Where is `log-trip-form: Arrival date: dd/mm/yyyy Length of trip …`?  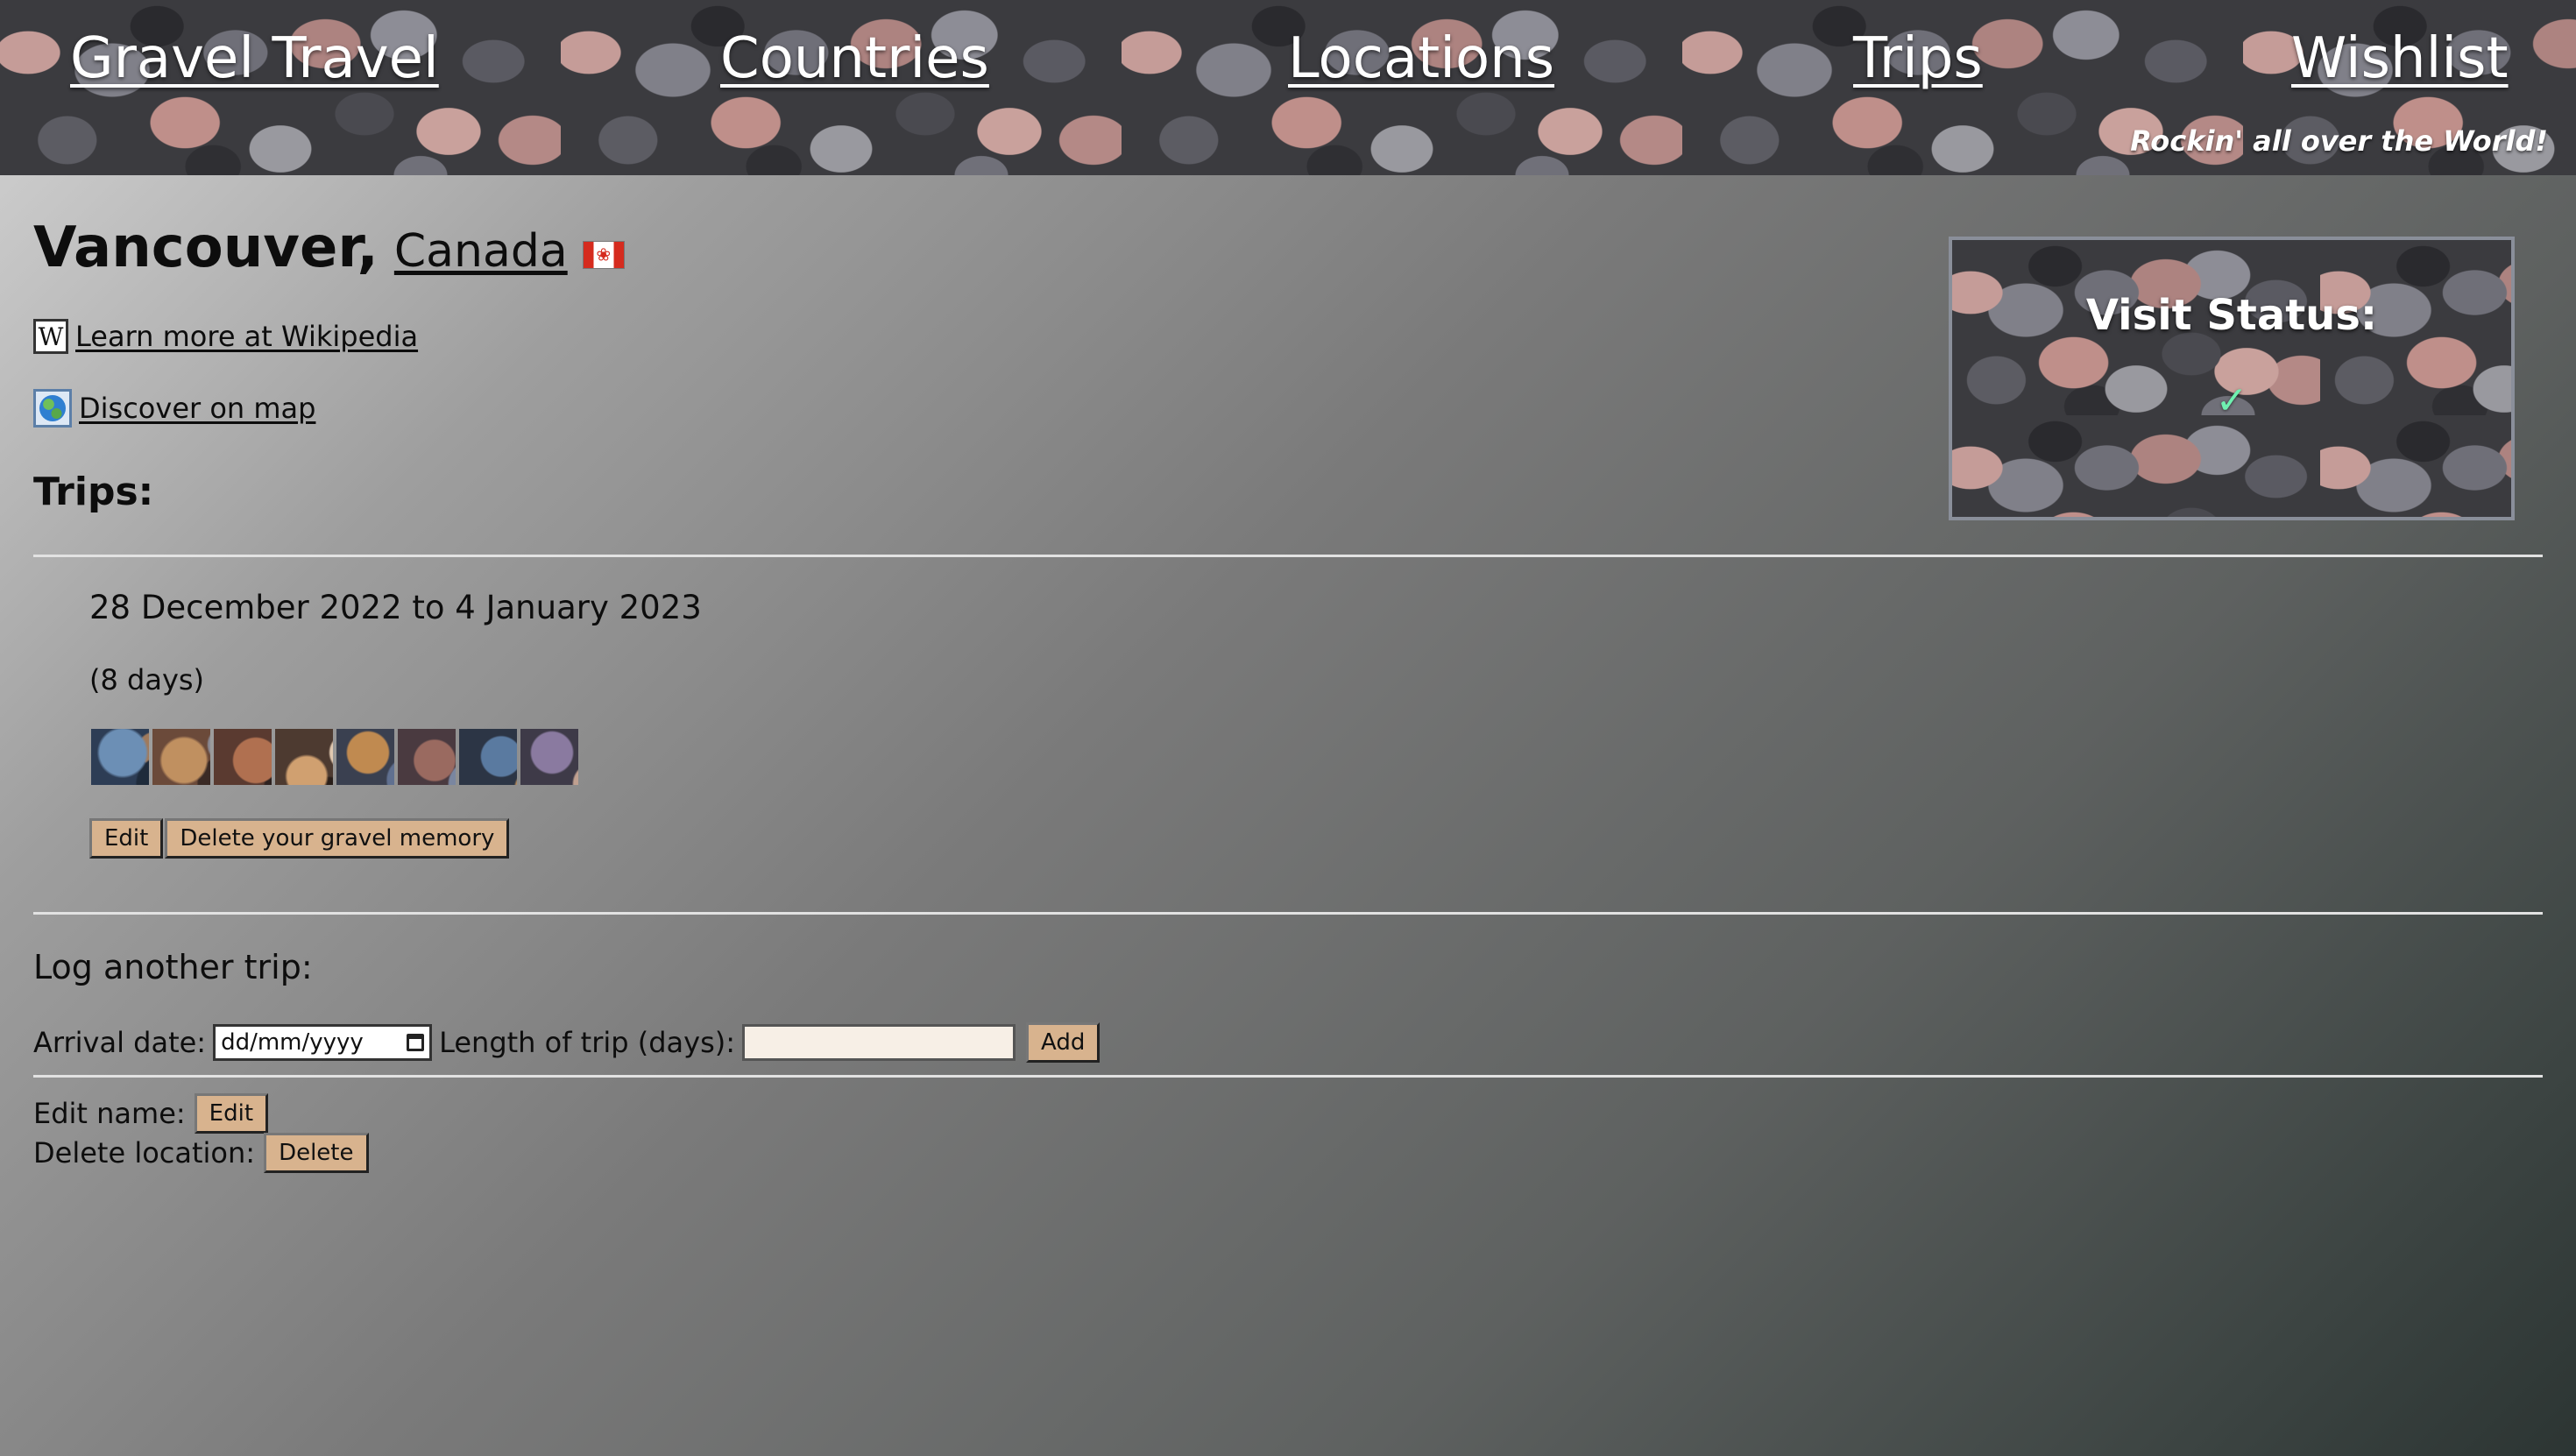 log-trip-form: Arrival date: dd/mm/yyyy Length of trip … is located at coordinates (566, 1042).